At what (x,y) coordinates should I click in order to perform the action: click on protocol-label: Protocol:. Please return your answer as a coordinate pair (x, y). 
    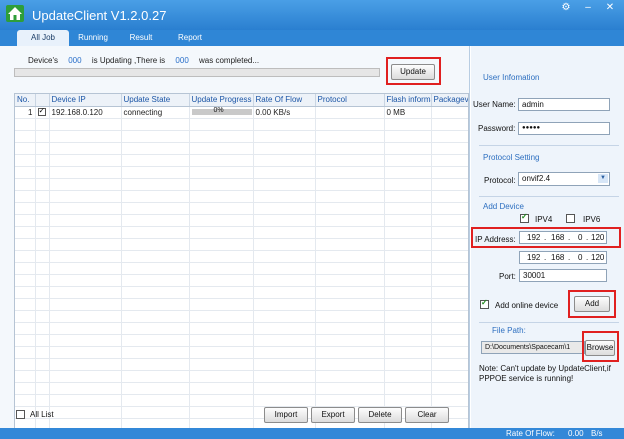
    Looking at the image, I should click on (500, 180).